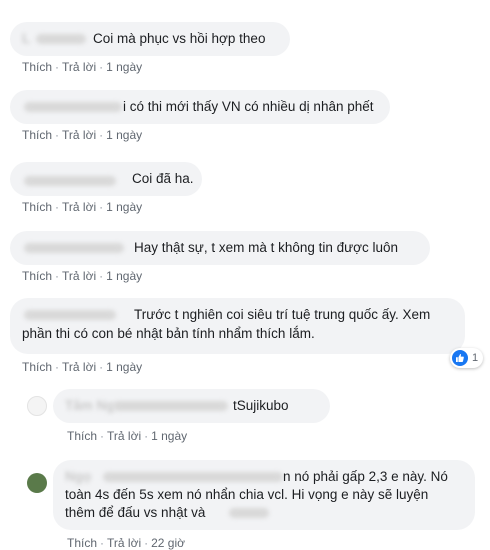 The width and height of the screenshot is (490, 550). I want to click on reaction-badge: 1, so click(467, 358).